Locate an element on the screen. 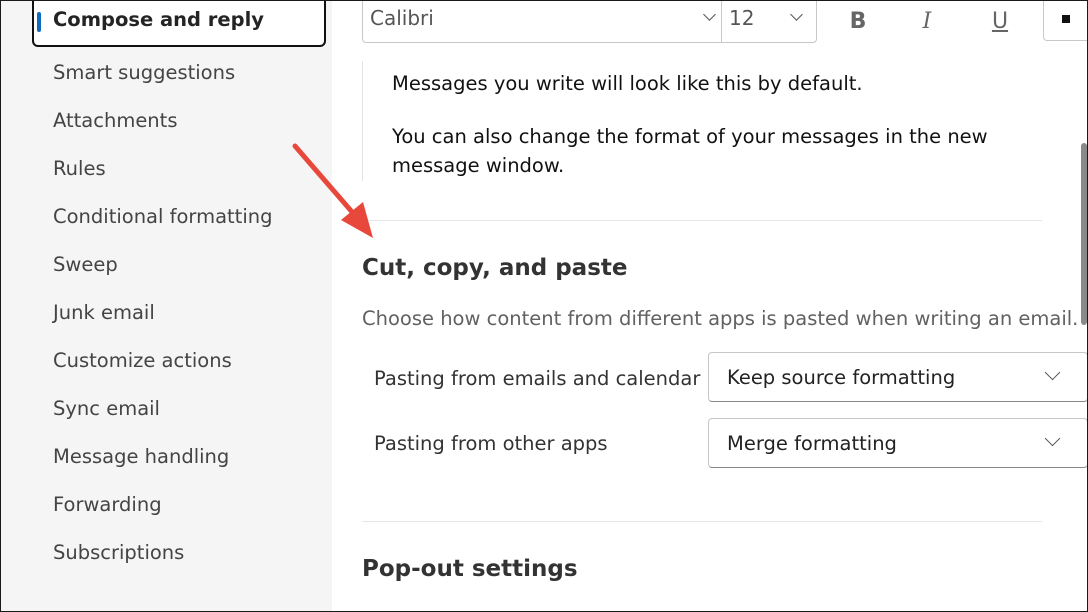  sidebar-left-strip is located at coordinates (16, 306).